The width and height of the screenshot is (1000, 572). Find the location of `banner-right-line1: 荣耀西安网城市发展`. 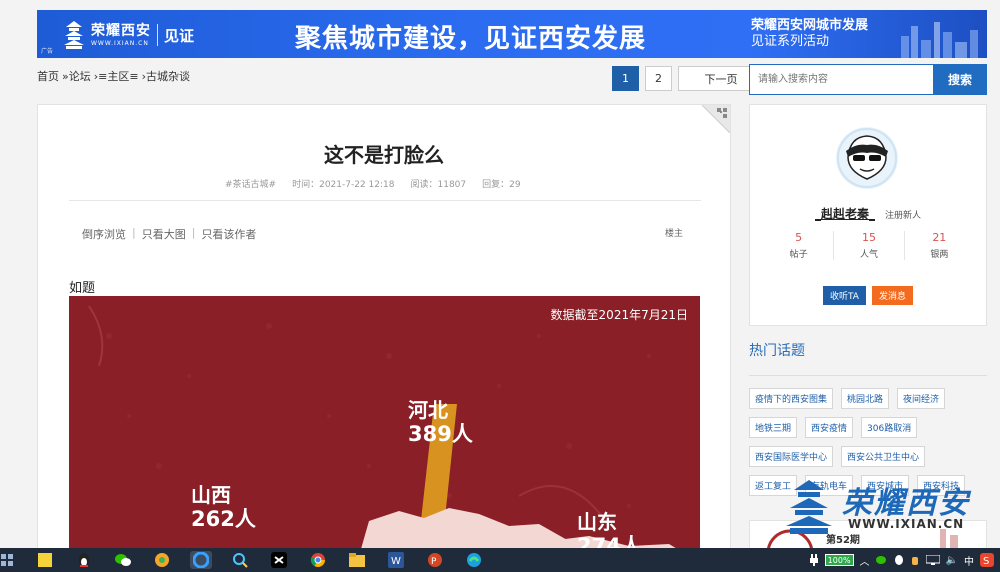

banner-right-line1: 荣耀西安网城市发展 is located at coordinates (810, 25).